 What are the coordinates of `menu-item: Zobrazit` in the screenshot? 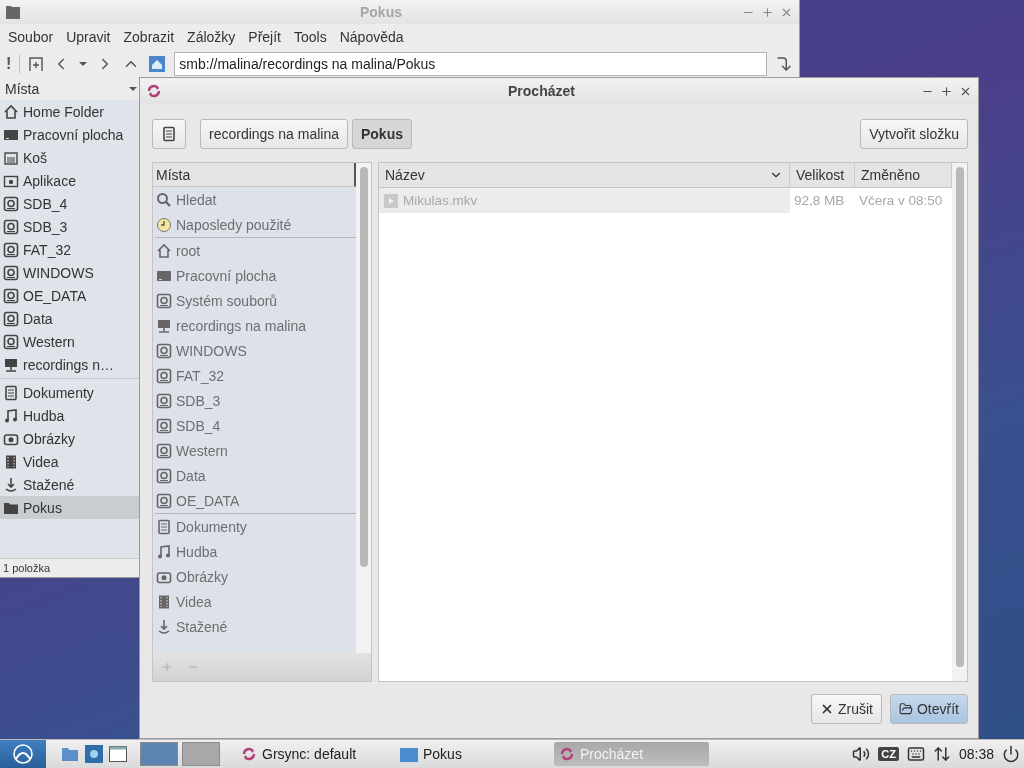 It's located at (149, 37).